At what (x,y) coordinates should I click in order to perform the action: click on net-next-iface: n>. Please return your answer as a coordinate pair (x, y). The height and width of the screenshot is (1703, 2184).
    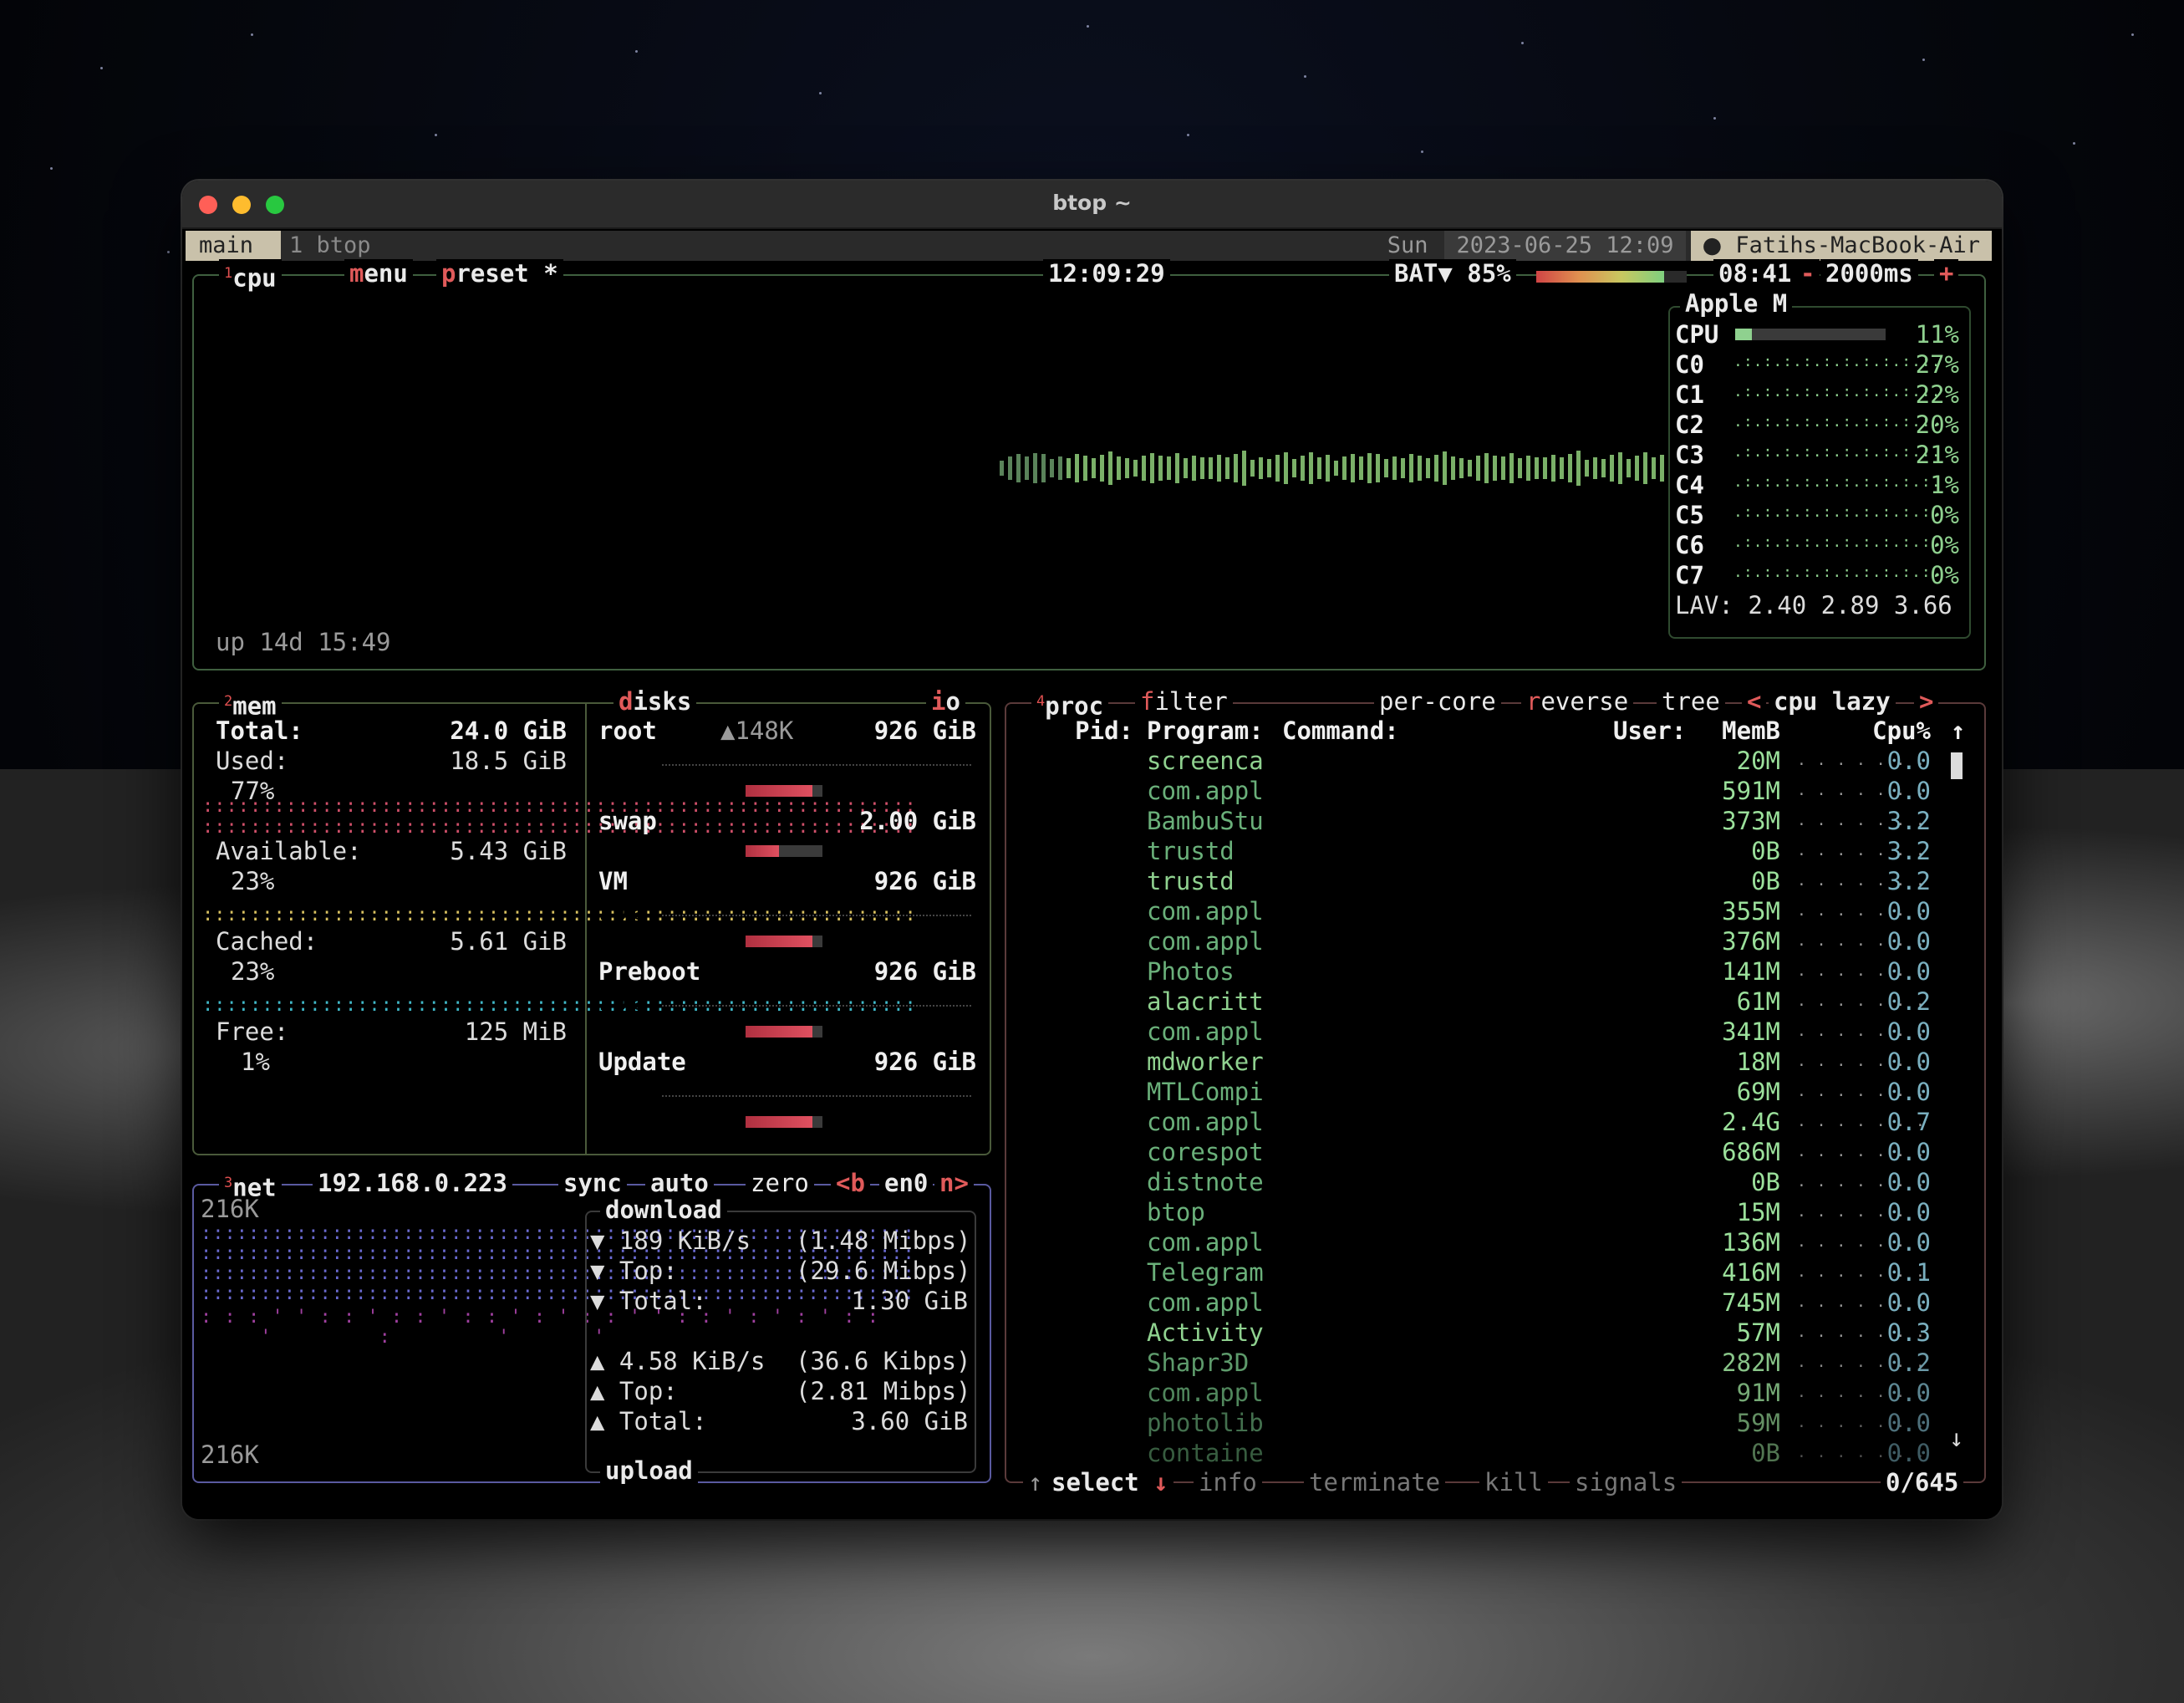
    Looking at the image, I should click on (954, 1183).